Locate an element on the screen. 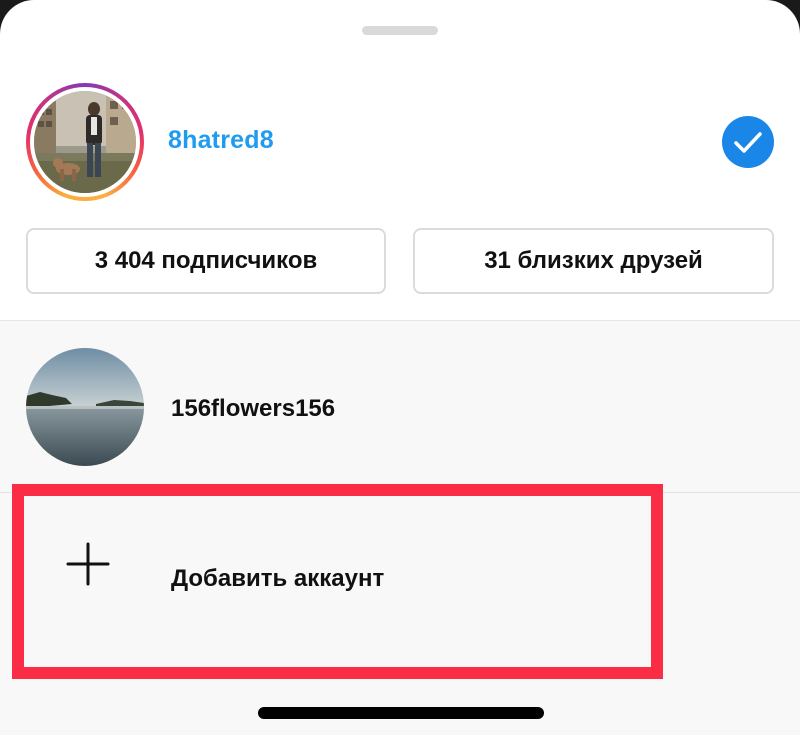  close-friends-button: 31 близких друзей is located at coordinates (593, 261).